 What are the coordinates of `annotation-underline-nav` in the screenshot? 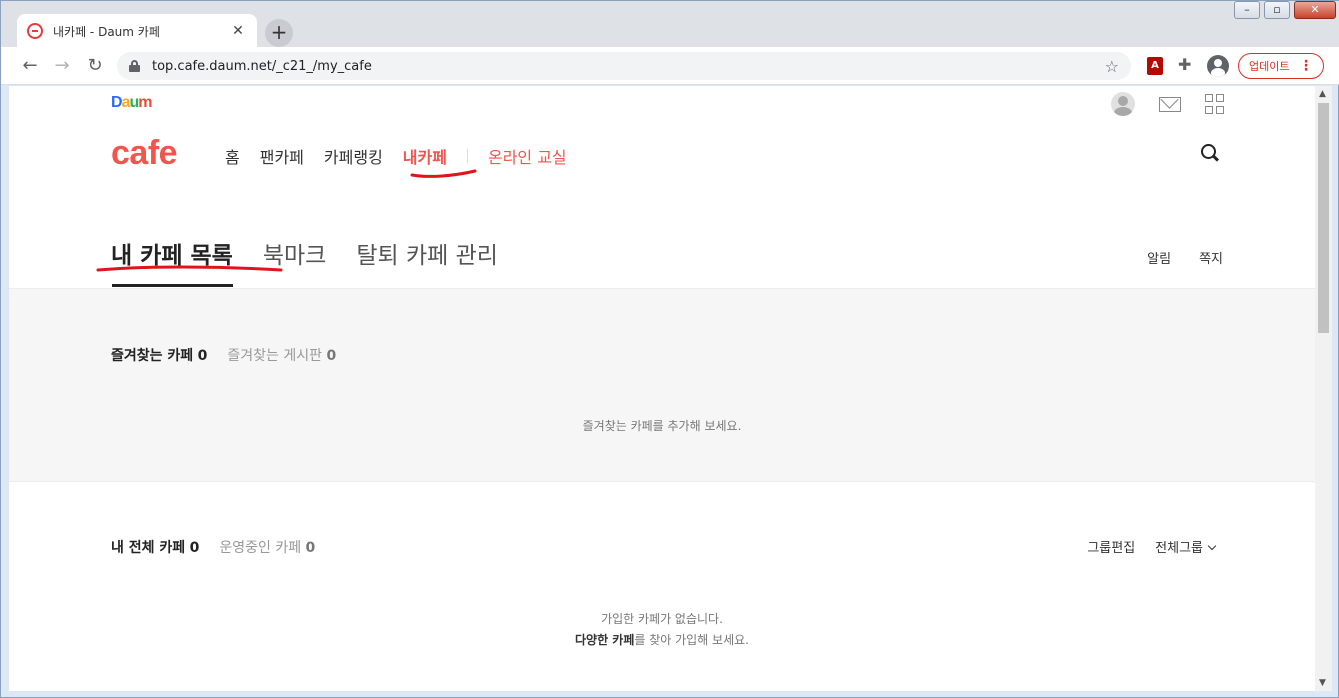 It's located at (443, 173).